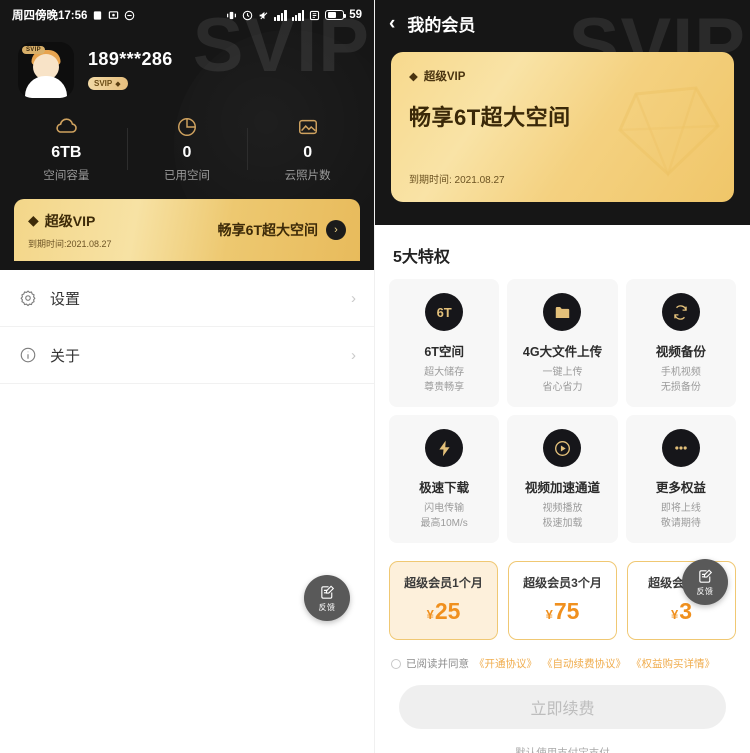  Describe the element at coordinates (97, 15) in the screenshot. I see `screenshot-icon` at that location.